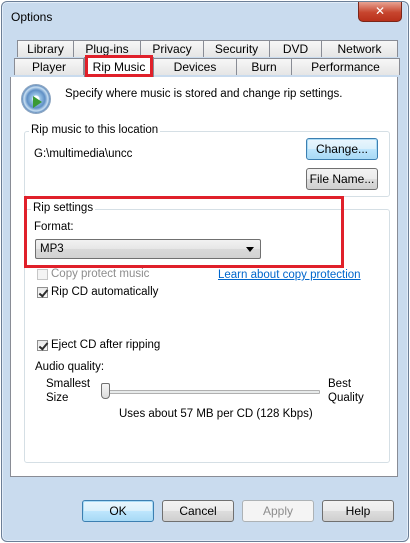 The image size is (410, 543). I want to click on quality-usage-text: Uses about 57 MB per CD (128 Kbps), so click(216, 414).